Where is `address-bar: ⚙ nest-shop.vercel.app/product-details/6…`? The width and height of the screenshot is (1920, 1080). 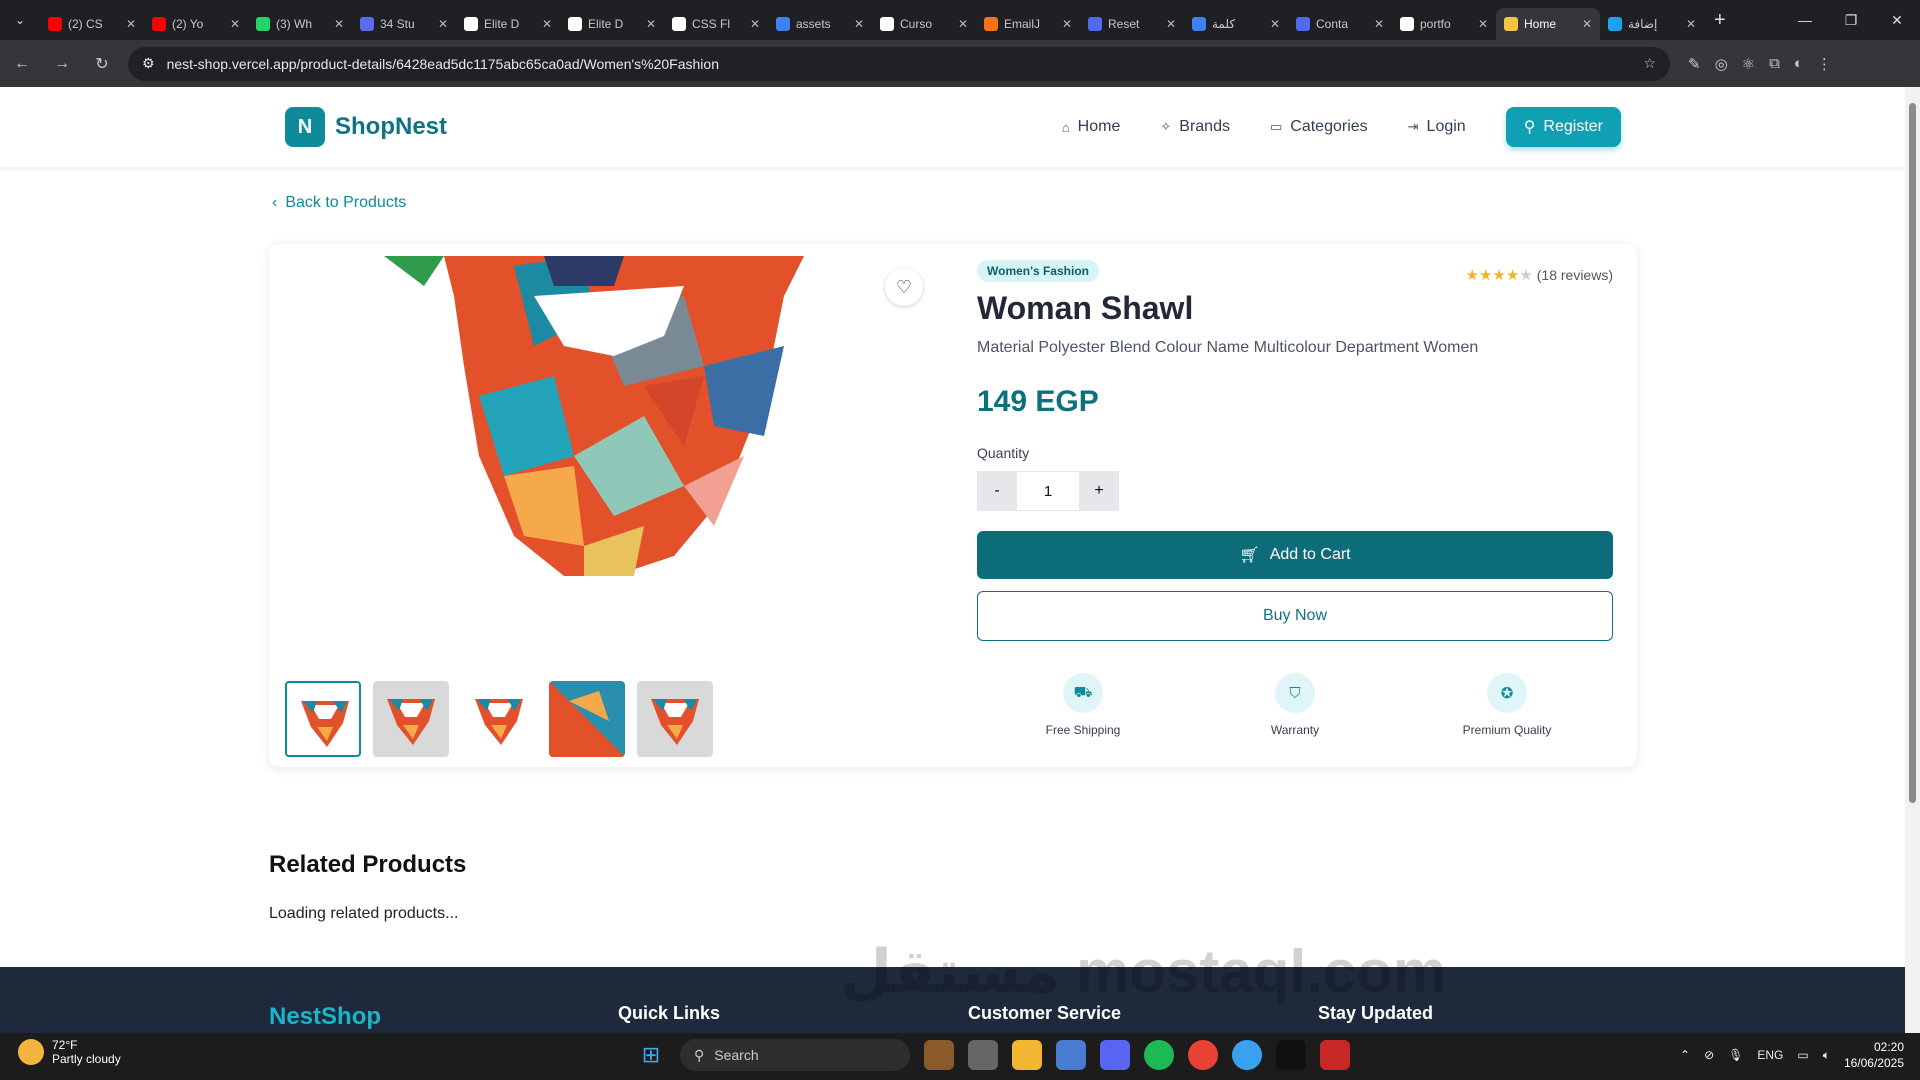 address-bar: ⚙ nest-shop.vercel.app/product-details/6… is located at coordinates (899, 63).